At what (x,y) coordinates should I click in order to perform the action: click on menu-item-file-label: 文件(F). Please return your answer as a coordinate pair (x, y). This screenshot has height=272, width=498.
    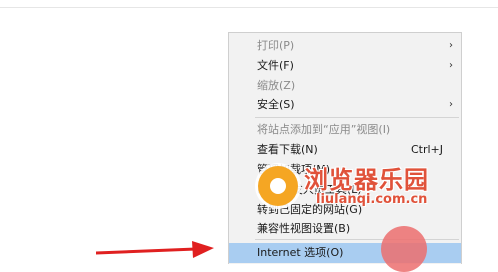
    Looking at the image, I should click on (275, 65).